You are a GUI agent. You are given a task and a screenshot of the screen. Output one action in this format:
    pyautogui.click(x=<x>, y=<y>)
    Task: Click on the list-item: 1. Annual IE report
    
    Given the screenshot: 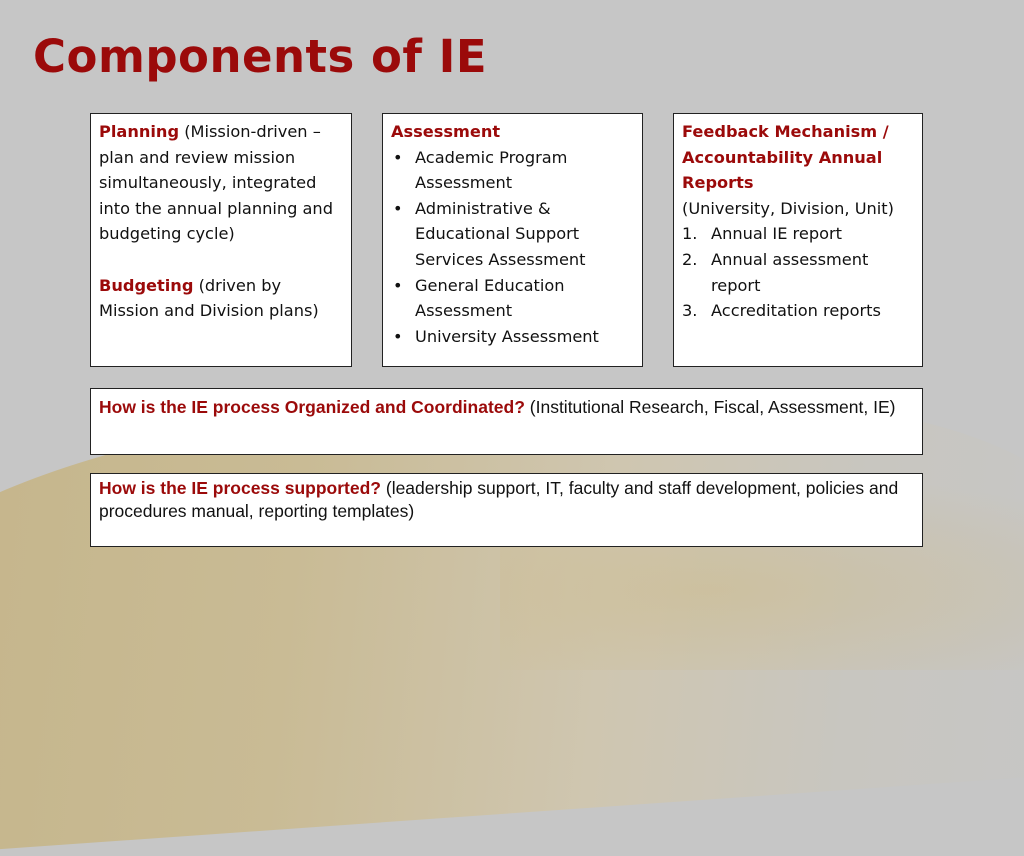 What is the action you would take?
    pyautogui.click(x=798, y=234)
    